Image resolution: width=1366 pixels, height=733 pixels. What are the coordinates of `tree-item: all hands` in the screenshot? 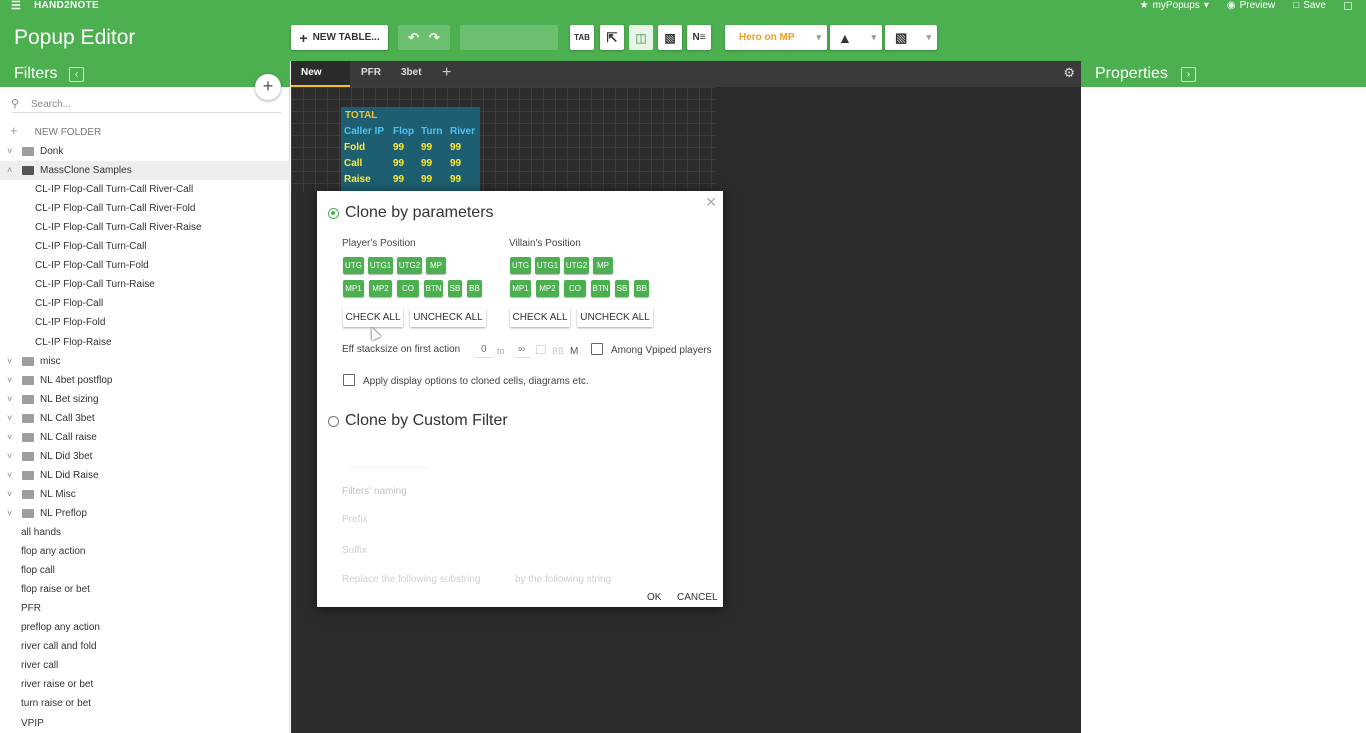 It's located at (145, 532).